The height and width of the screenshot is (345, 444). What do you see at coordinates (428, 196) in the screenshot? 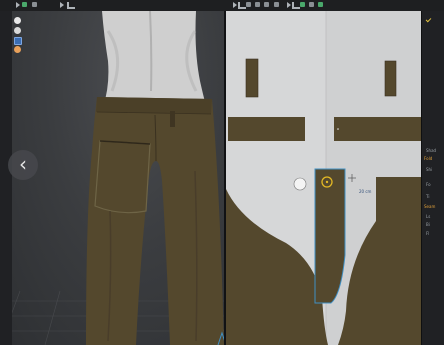
I see `panel-item: Ti` at bounding box center [428, 196].